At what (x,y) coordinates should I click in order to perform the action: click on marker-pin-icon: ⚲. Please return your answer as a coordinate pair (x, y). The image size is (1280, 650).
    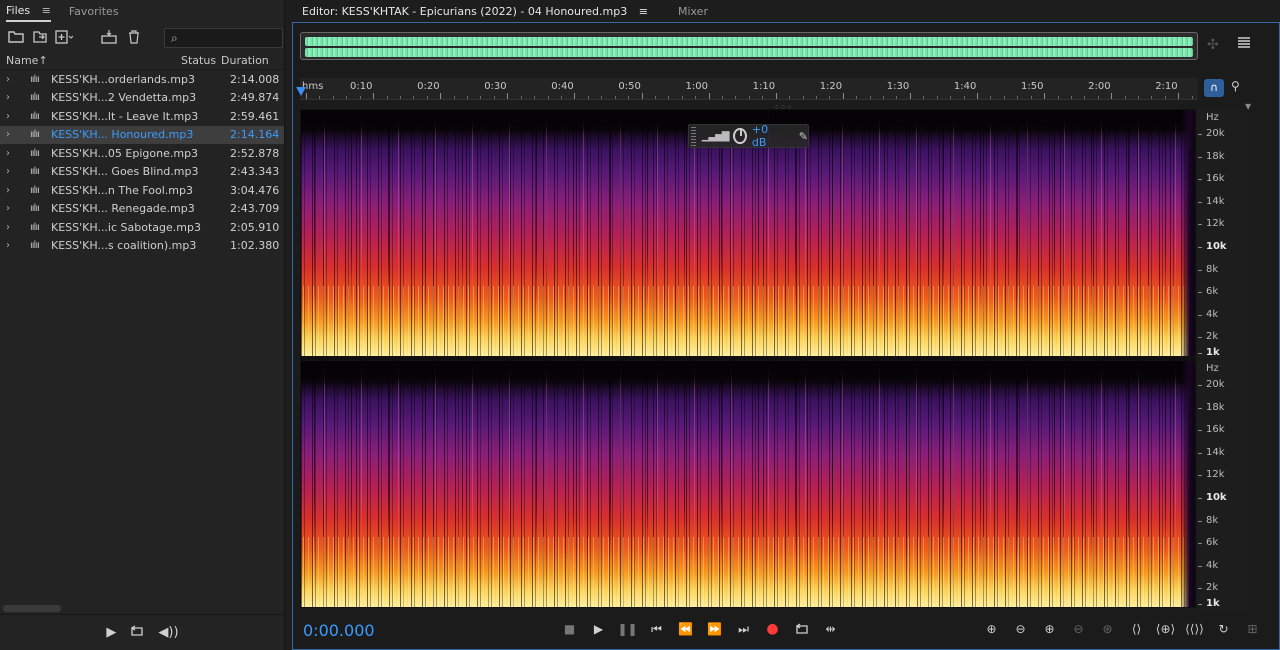
    Looking at the image, I should click on (1235, 86).